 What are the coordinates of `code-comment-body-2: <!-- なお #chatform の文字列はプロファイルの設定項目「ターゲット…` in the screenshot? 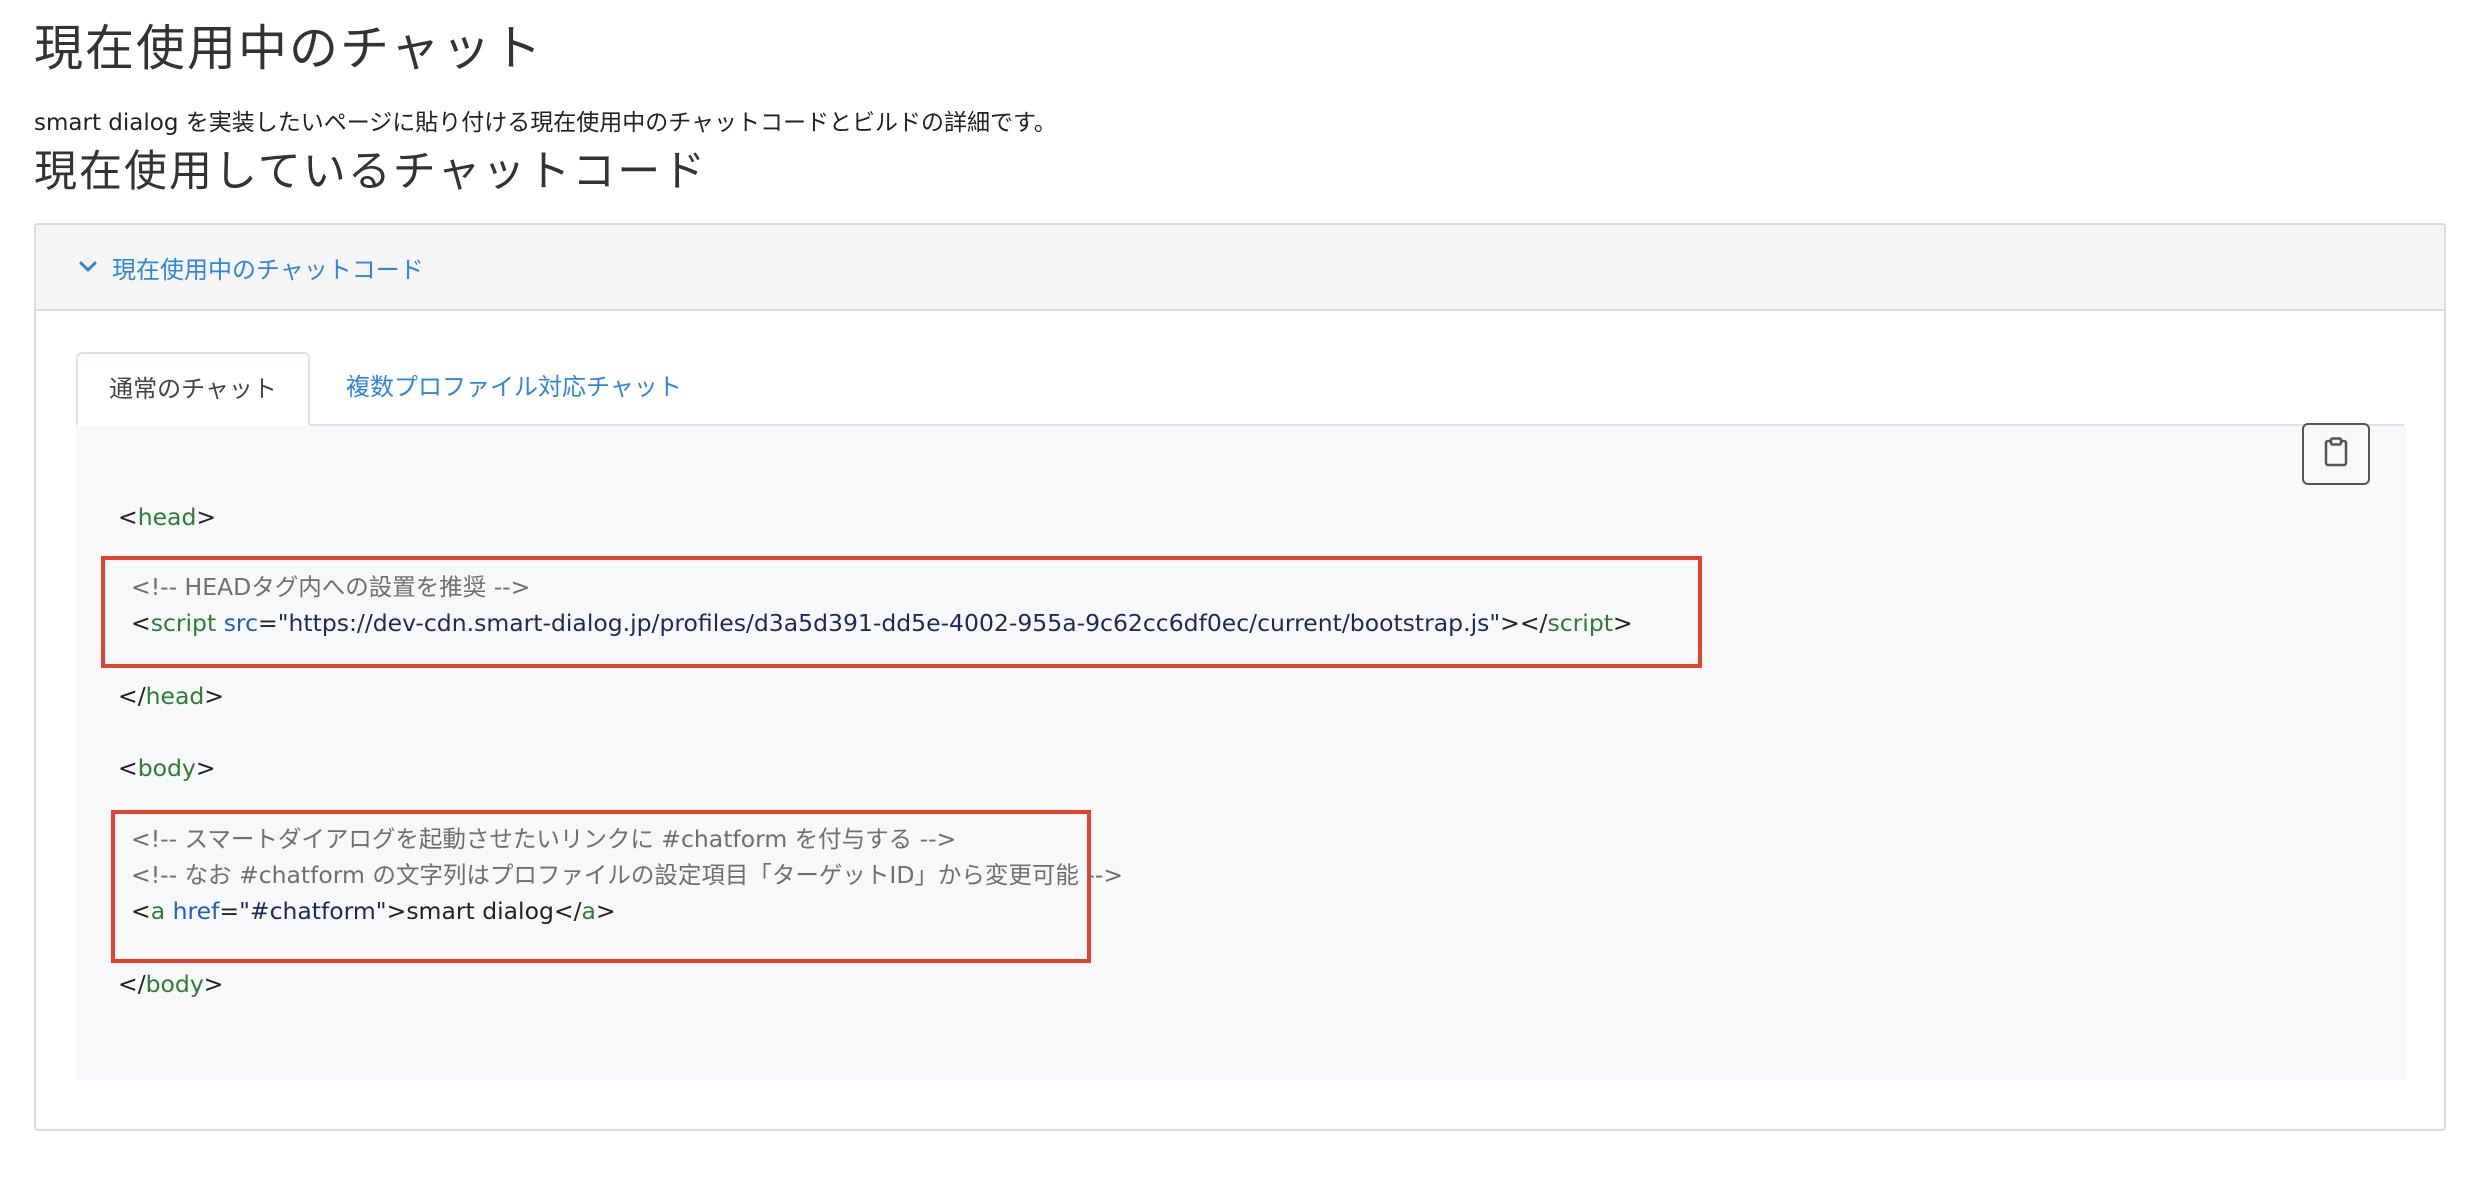 It's located at (627, 875).